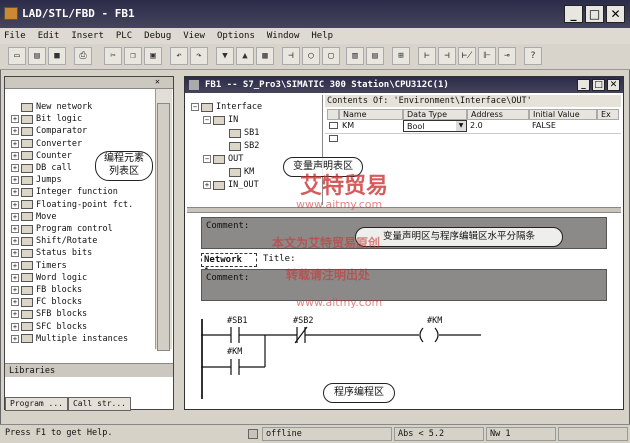 The image size is (630, 443). Describe the element at coordinates (427, 56) in the screenshot. I see `branch-open-icon: ⊢` at that location.